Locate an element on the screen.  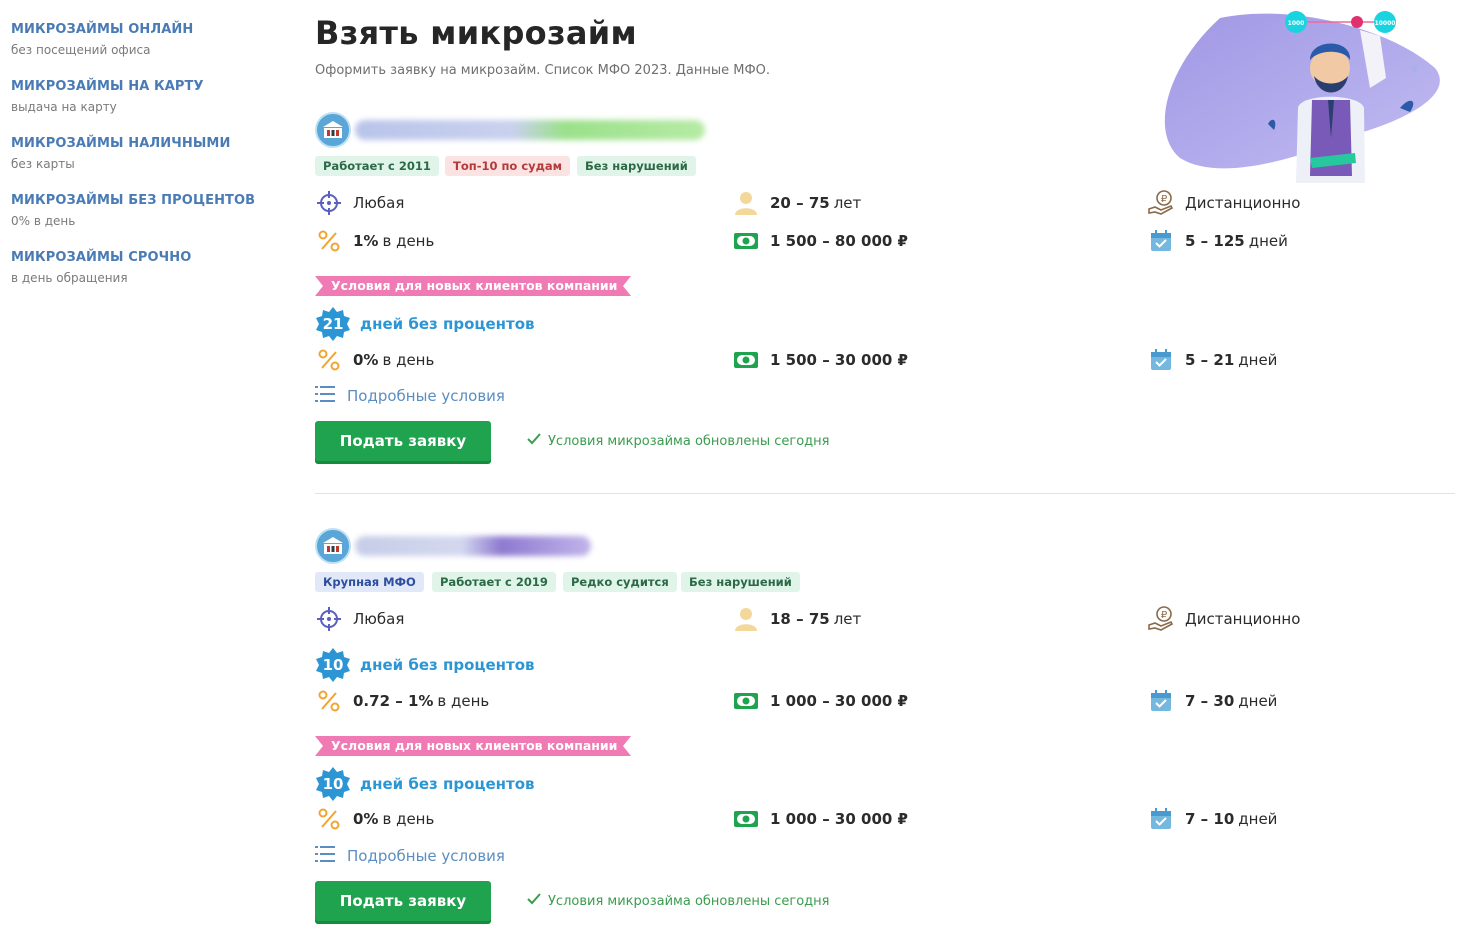
term-value: 5 – 21 is located at coordinates (1210, 360).